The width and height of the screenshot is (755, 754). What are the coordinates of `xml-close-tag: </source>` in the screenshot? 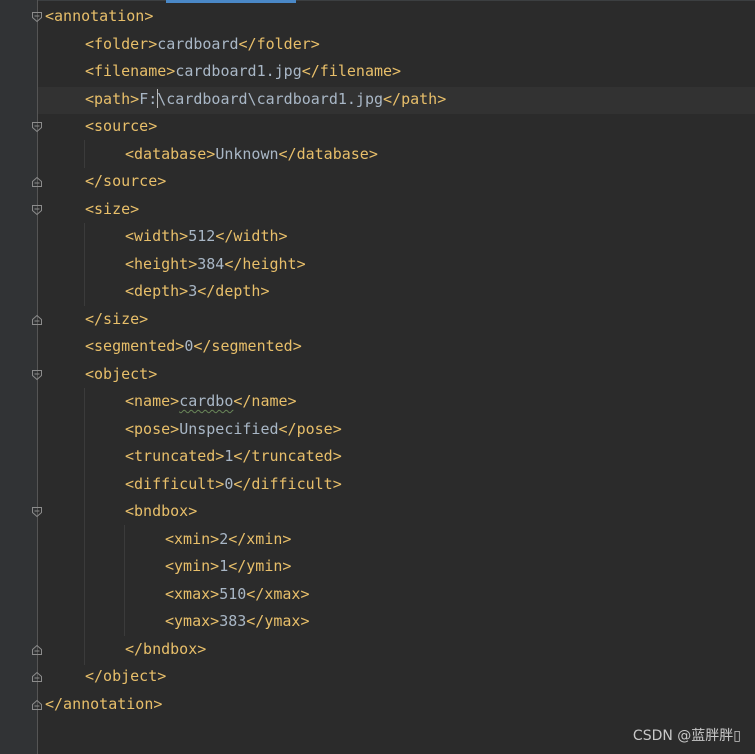 It's located at (126, 181).